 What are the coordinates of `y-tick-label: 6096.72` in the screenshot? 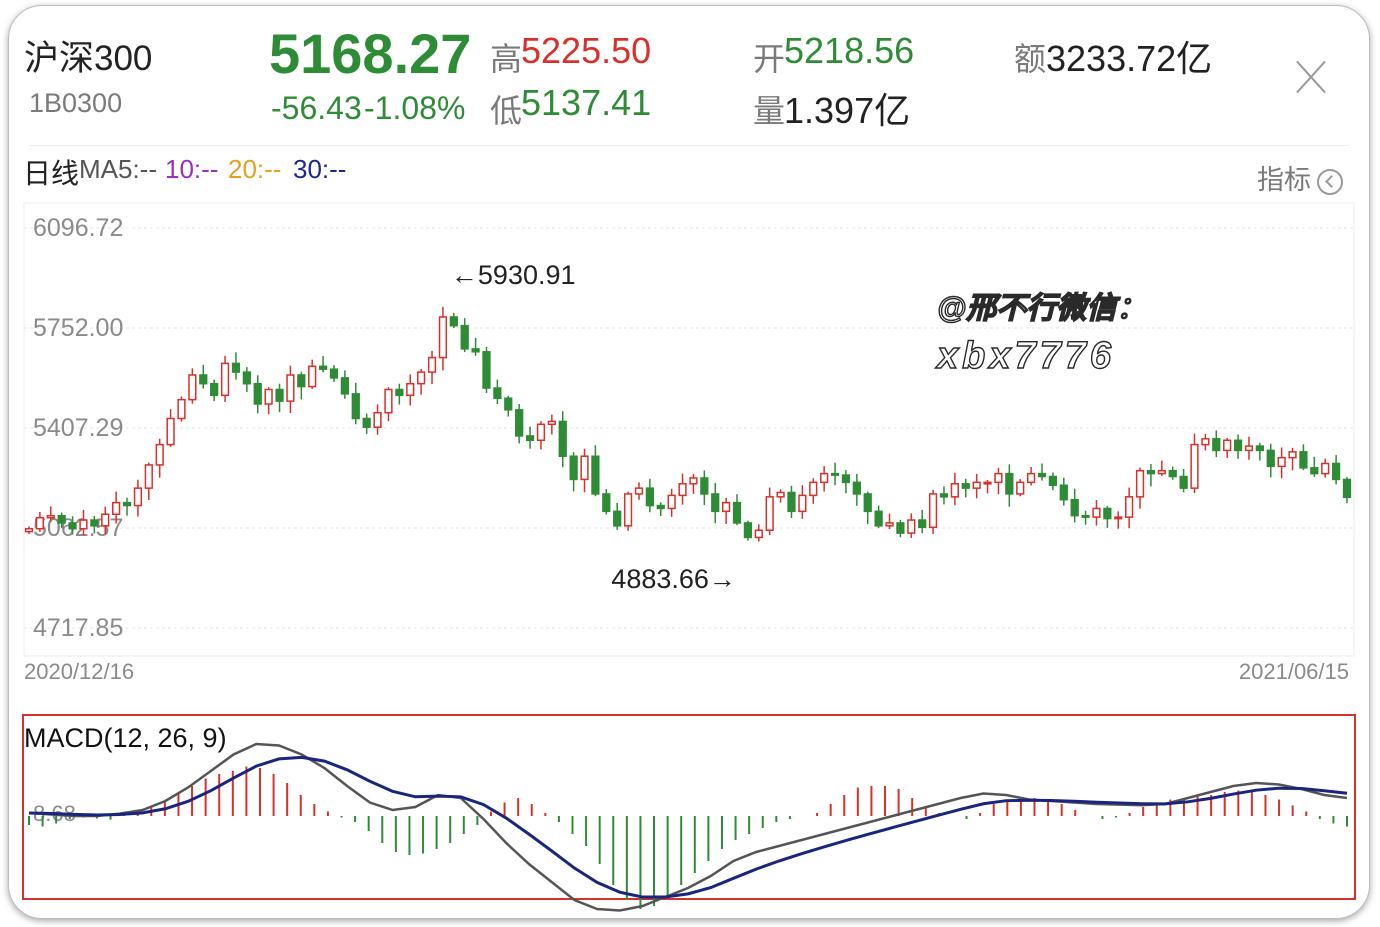 It's located at (78, 228).